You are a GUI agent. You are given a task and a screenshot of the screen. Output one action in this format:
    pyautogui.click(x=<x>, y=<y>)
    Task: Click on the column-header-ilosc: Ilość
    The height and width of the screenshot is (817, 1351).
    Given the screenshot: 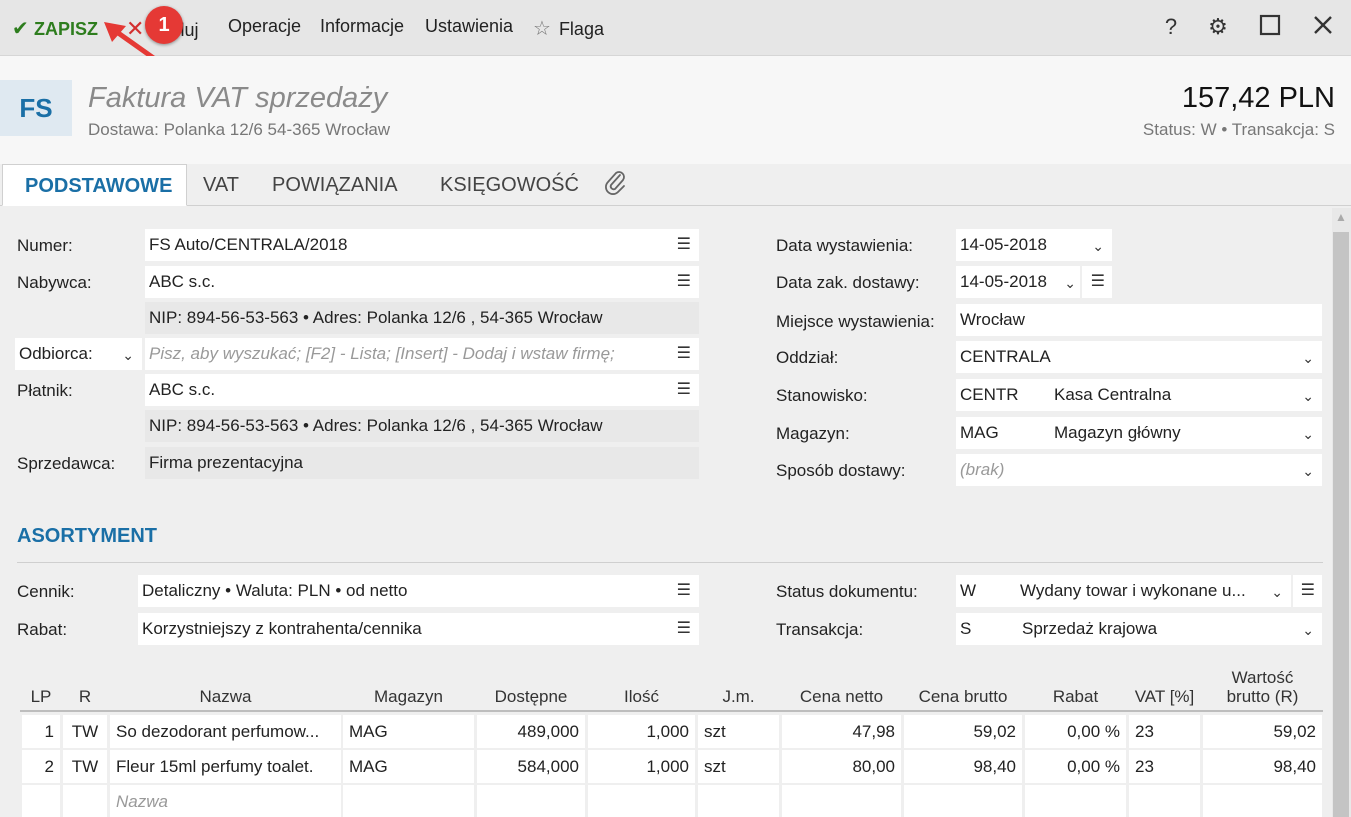 What is the action you would take?
    pyautogui.click(x=641, y=696)
    